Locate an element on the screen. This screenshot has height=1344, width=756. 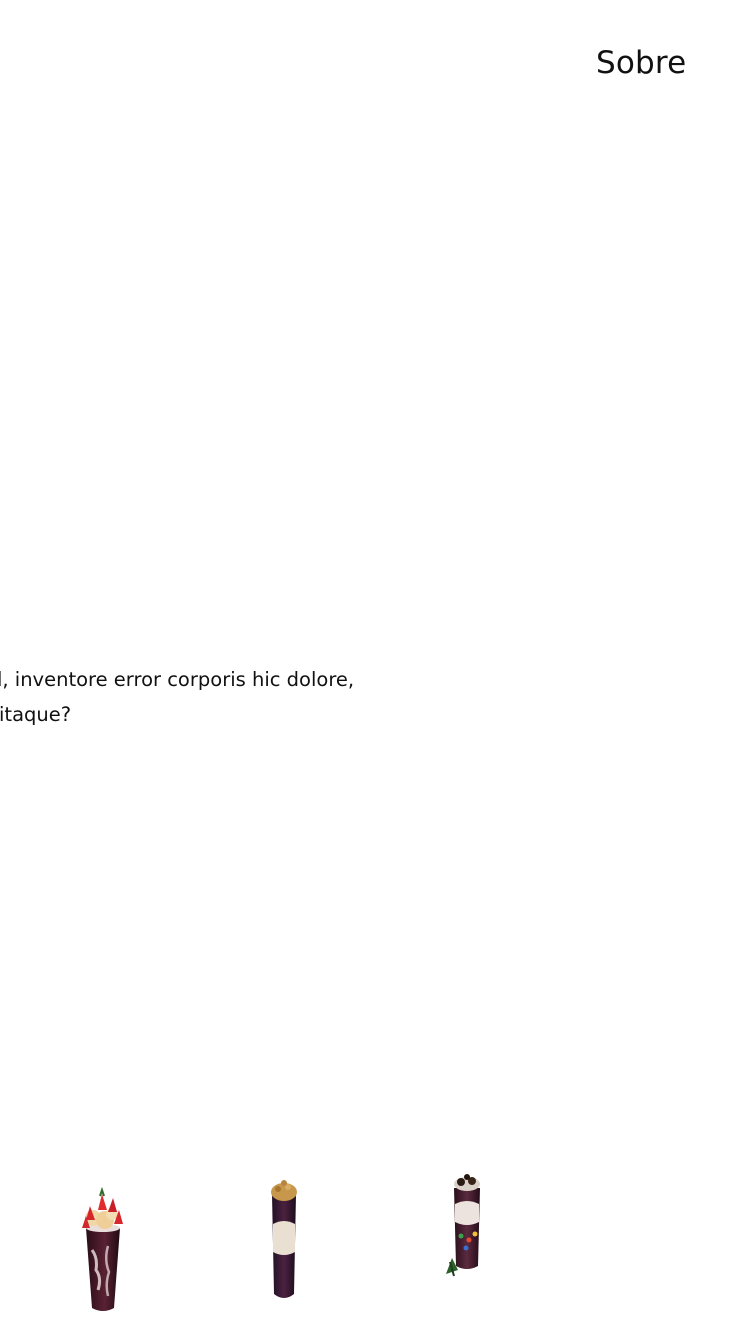
granola-acai-cup-image is located at coordinates (284, 1239).